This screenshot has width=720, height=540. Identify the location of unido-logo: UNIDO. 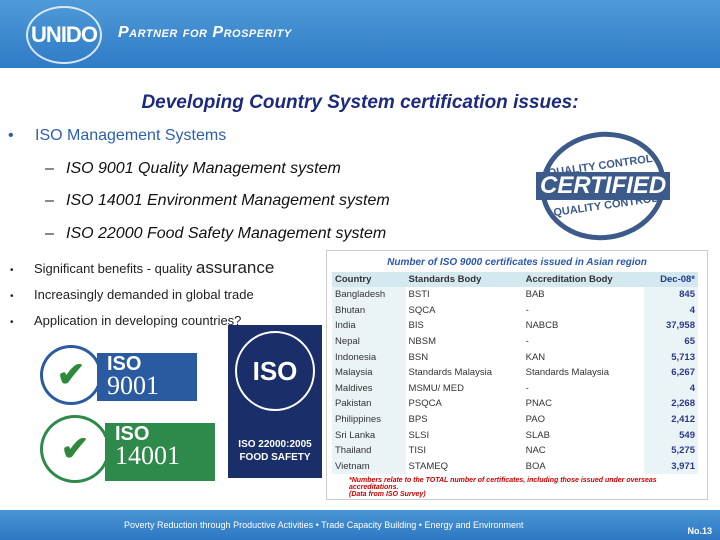
(64, 35).